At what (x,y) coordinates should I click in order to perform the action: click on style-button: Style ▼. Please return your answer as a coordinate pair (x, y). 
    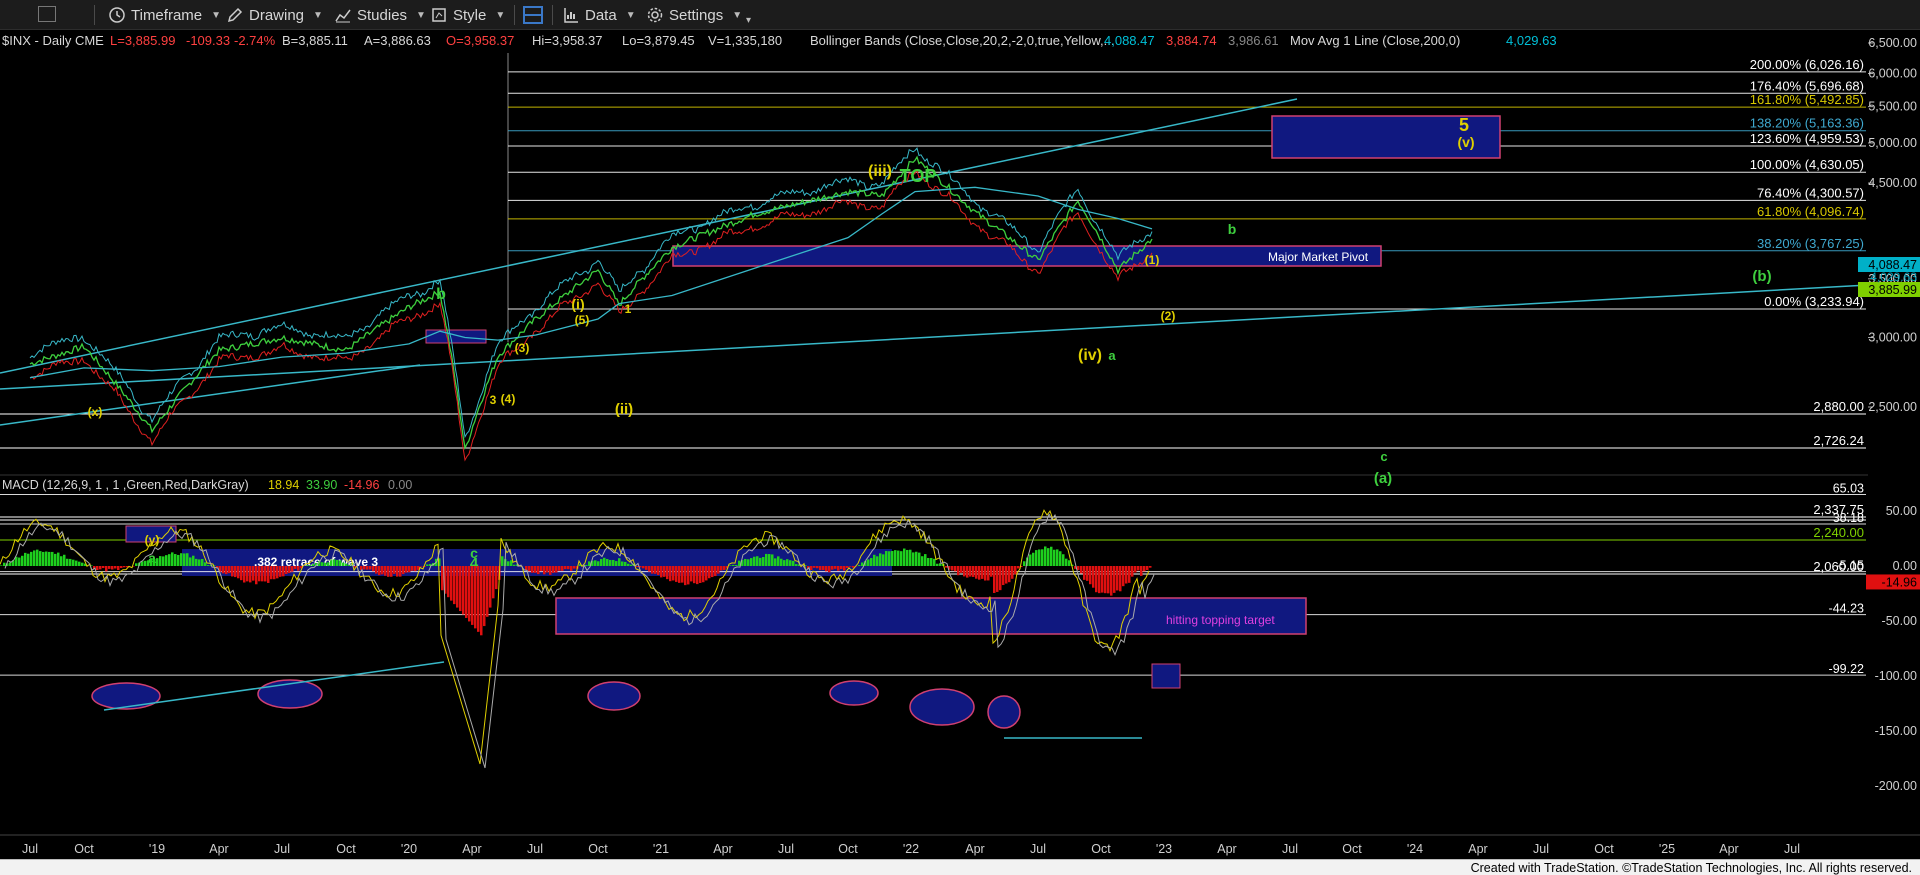
    Looking at the image, I should click on (467, 15).